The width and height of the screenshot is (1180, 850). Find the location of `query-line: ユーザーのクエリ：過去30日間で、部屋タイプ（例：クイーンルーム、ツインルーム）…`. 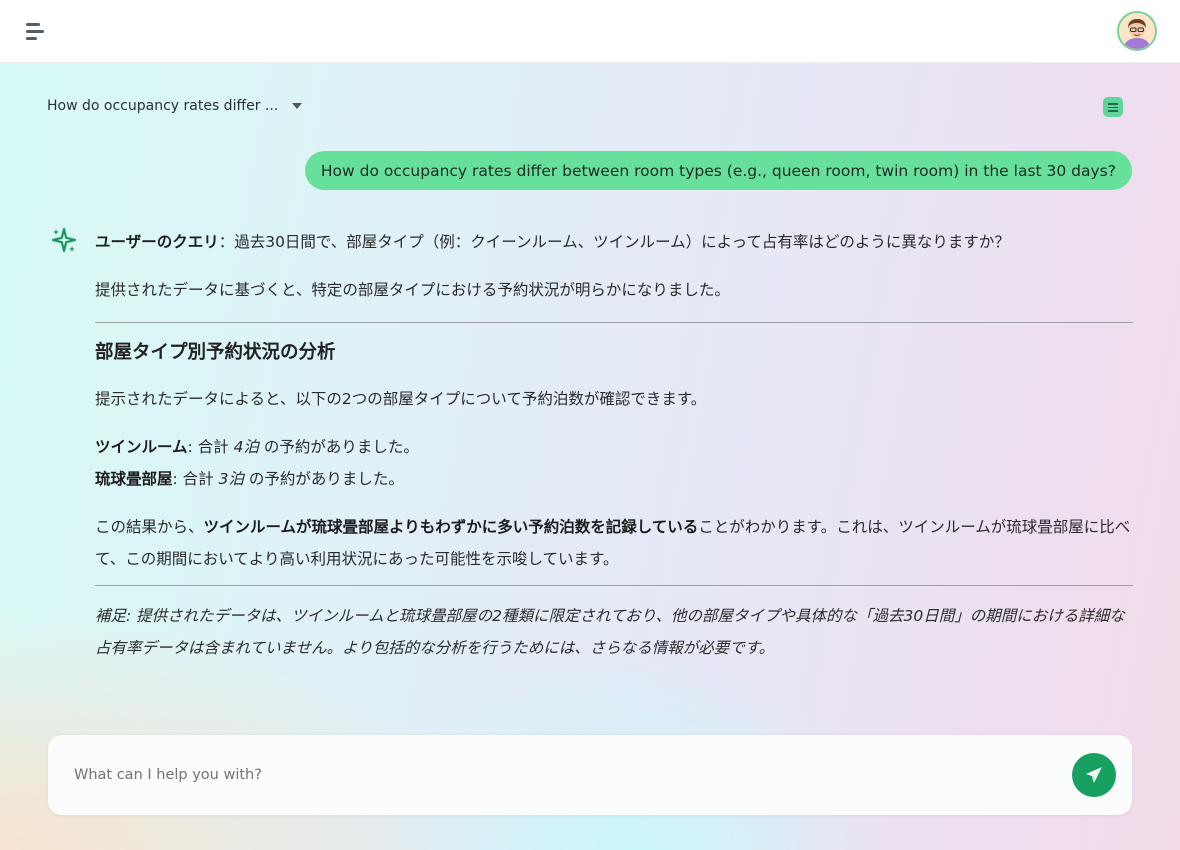

query-line: ユーザーのクエリ：過去30日間で、部屋タイプ（例：クイーンルーム、ツインルーム）… is located at coordinates (614, 242).